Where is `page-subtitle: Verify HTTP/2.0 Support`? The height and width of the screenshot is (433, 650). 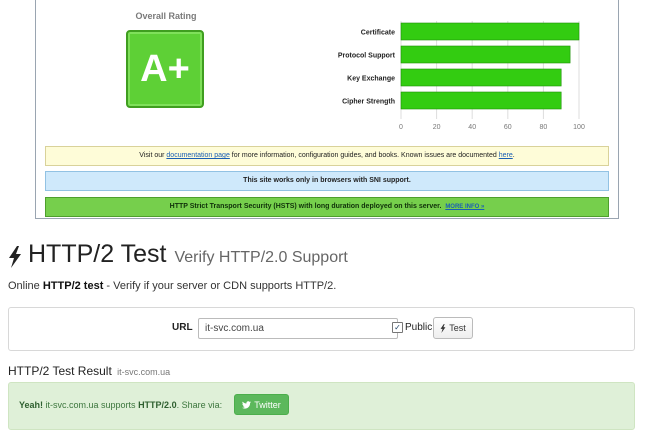
page-subtitle: Verify HTTP/2.0 Support is located at coordinates (261, 257).